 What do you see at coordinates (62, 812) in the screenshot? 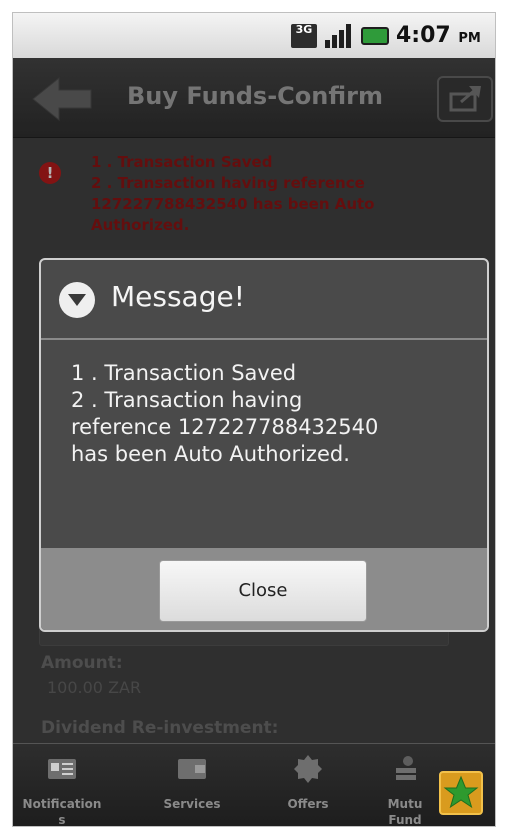
I see `tab-label: Notification s` at bounding box center [62, 812].